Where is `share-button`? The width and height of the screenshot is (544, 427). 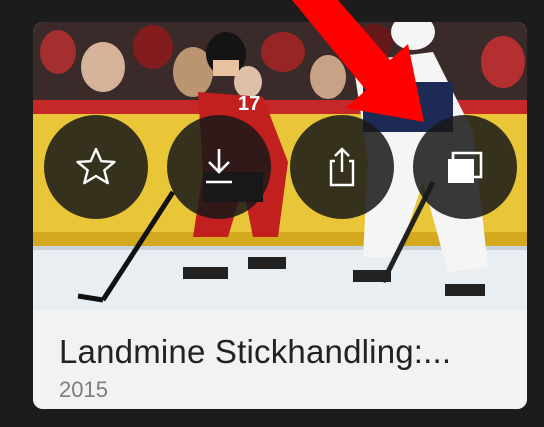 share-button is located at coordinates (342, 167).